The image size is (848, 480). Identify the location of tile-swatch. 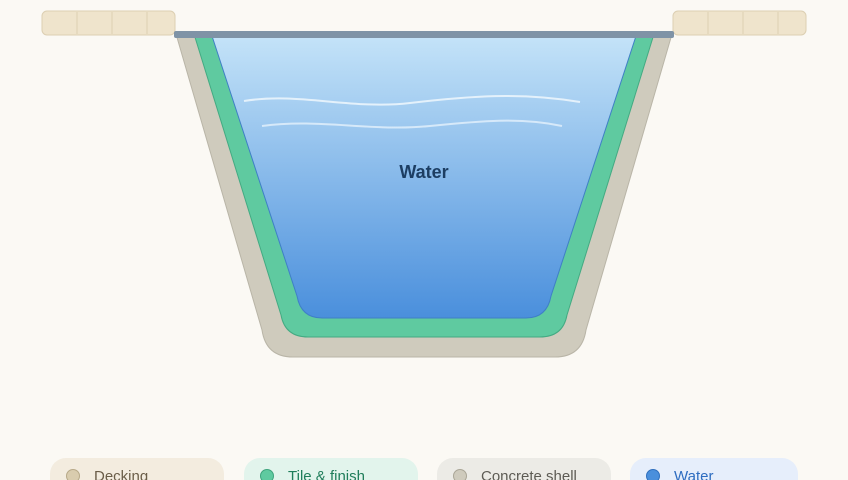
(267, 474).